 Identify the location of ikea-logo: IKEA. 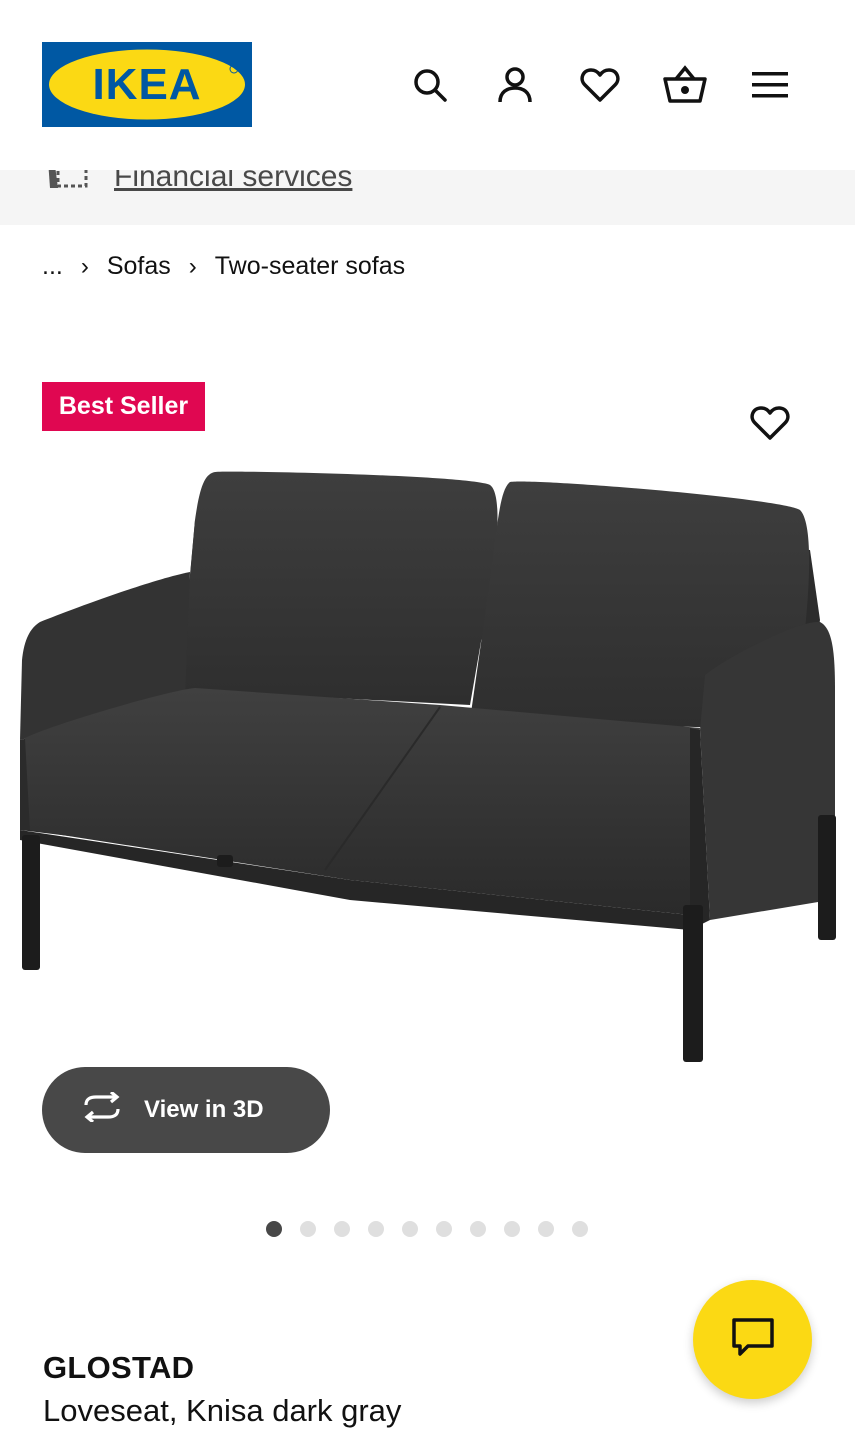
(147, 84).